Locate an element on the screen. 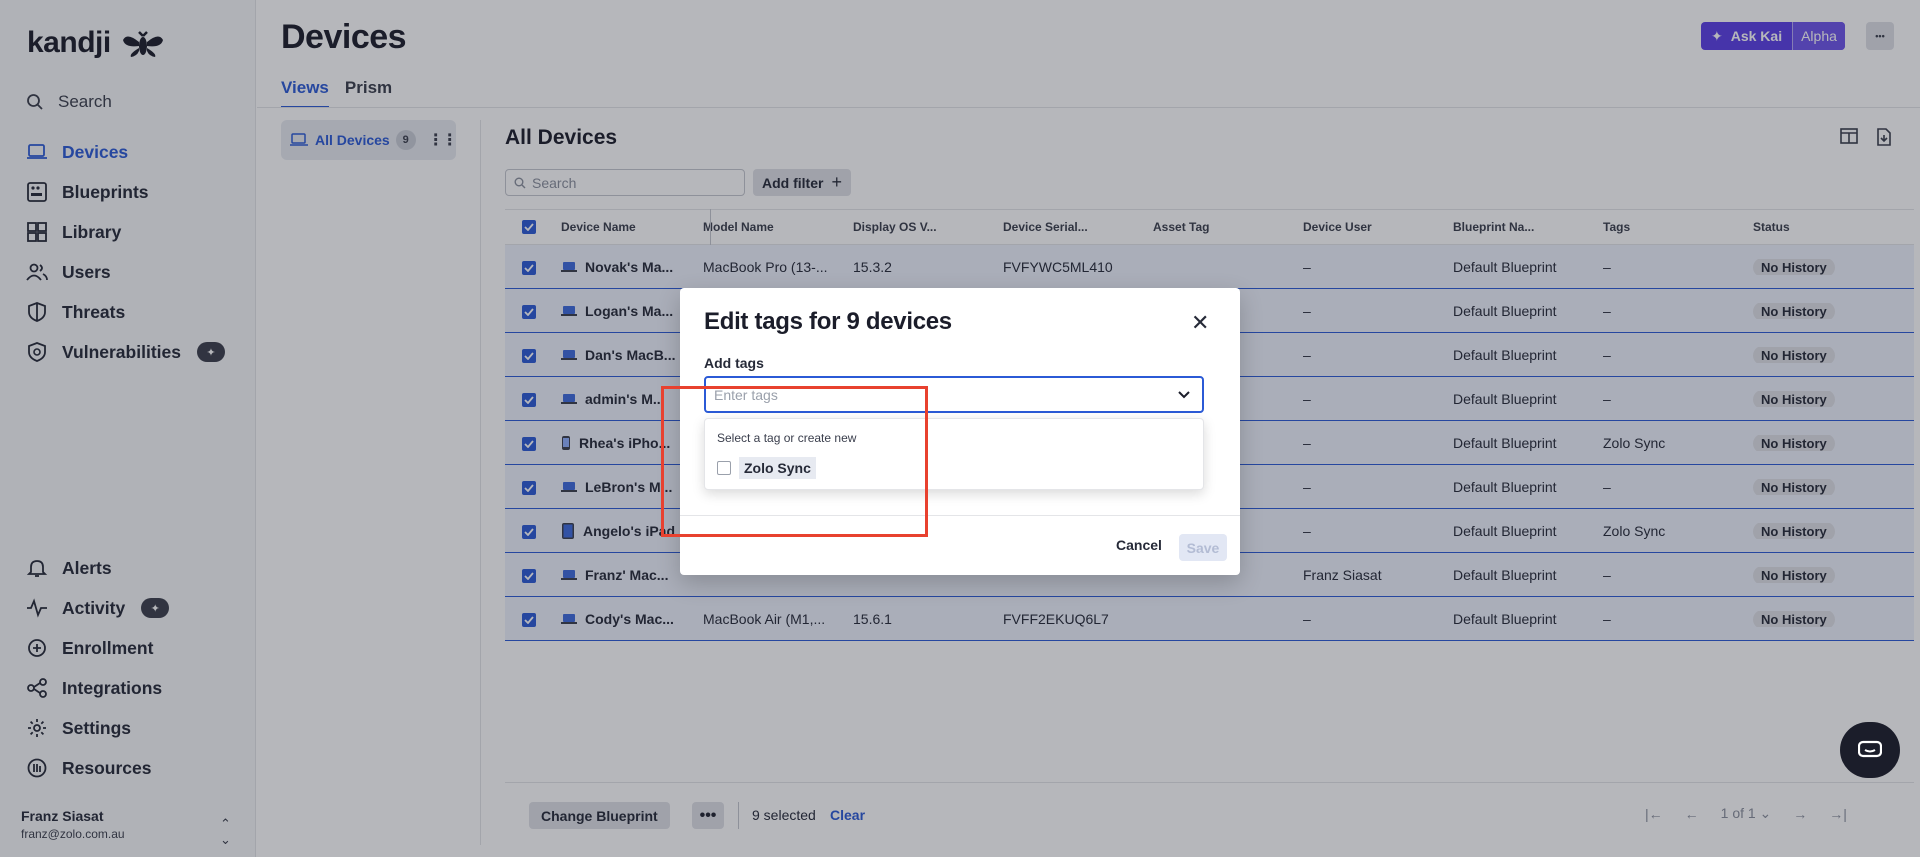 The image size is (1920, 857). add-tags-label: Add tags is located at coordinates (734, 363).